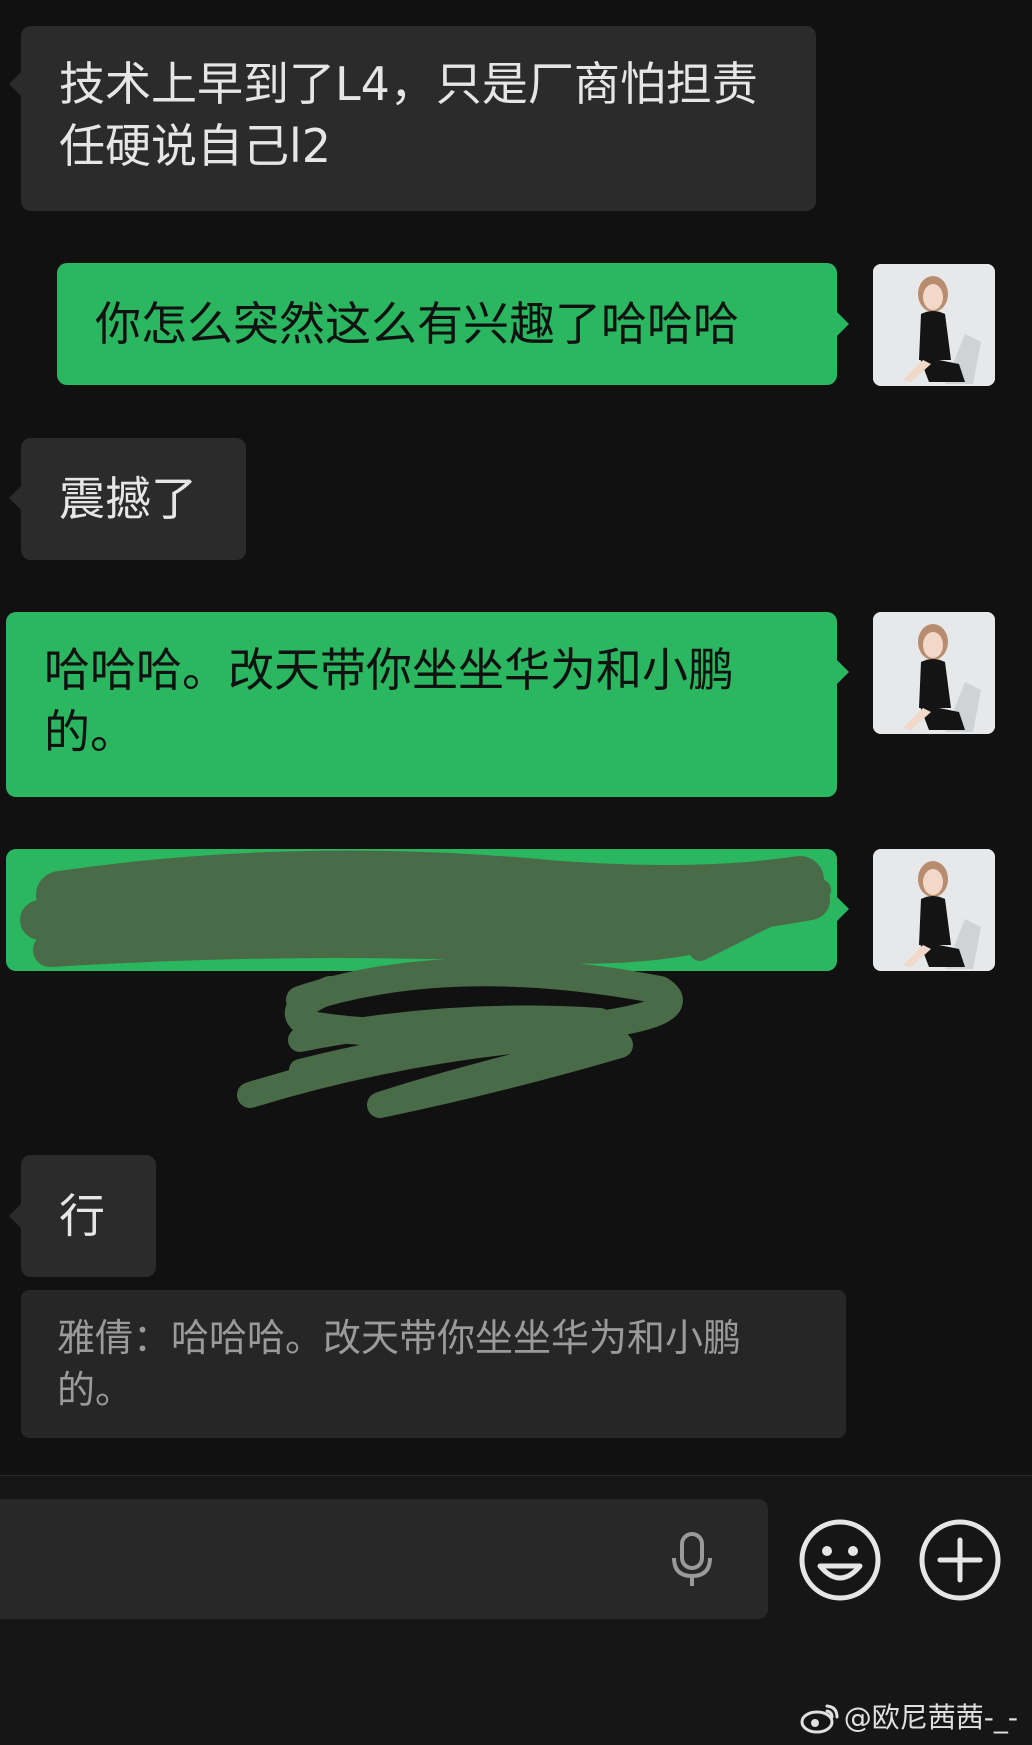  Describe the element at coordinates (960, 1560) in the screenshot. I see `plus-circle-icon` at that location.